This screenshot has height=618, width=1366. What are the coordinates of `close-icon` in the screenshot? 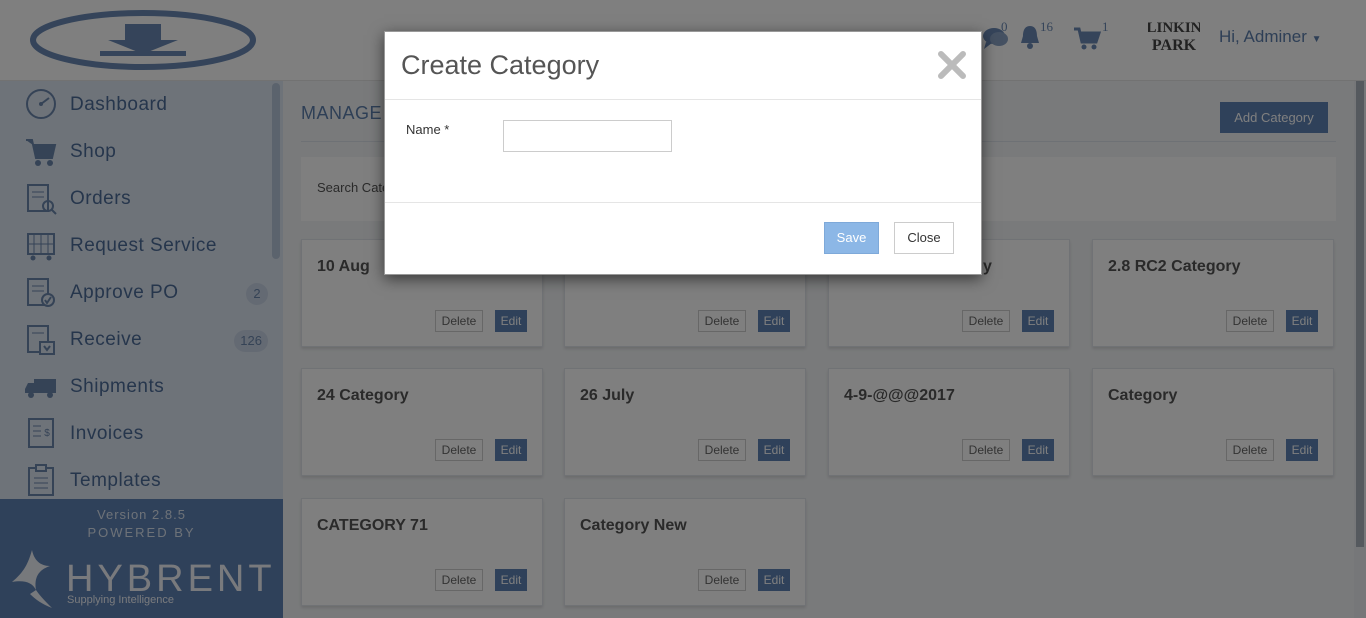 It's located at (952, 65).